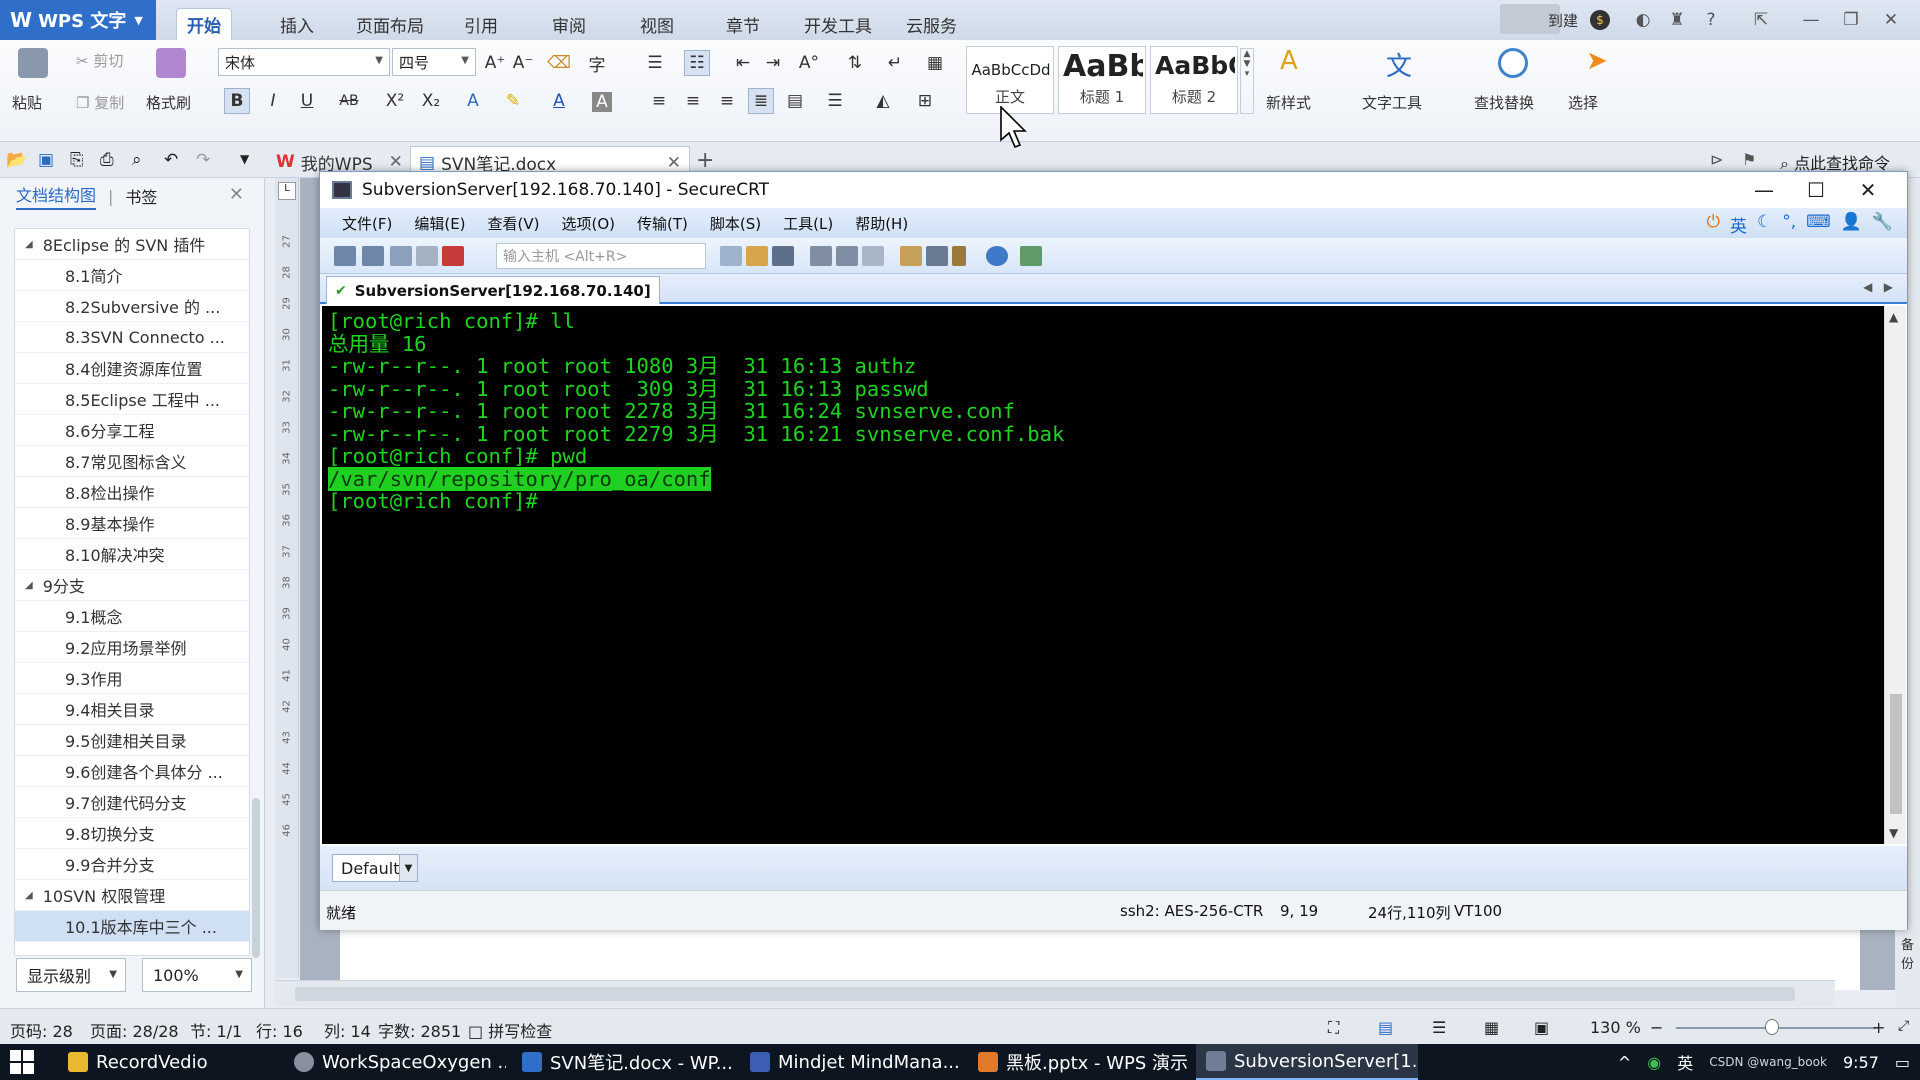 This screenshot has height=1080, width=1920. Describe the element at coordinates (959, 256) in the screenshot. I see `keymap-icon` at that location.